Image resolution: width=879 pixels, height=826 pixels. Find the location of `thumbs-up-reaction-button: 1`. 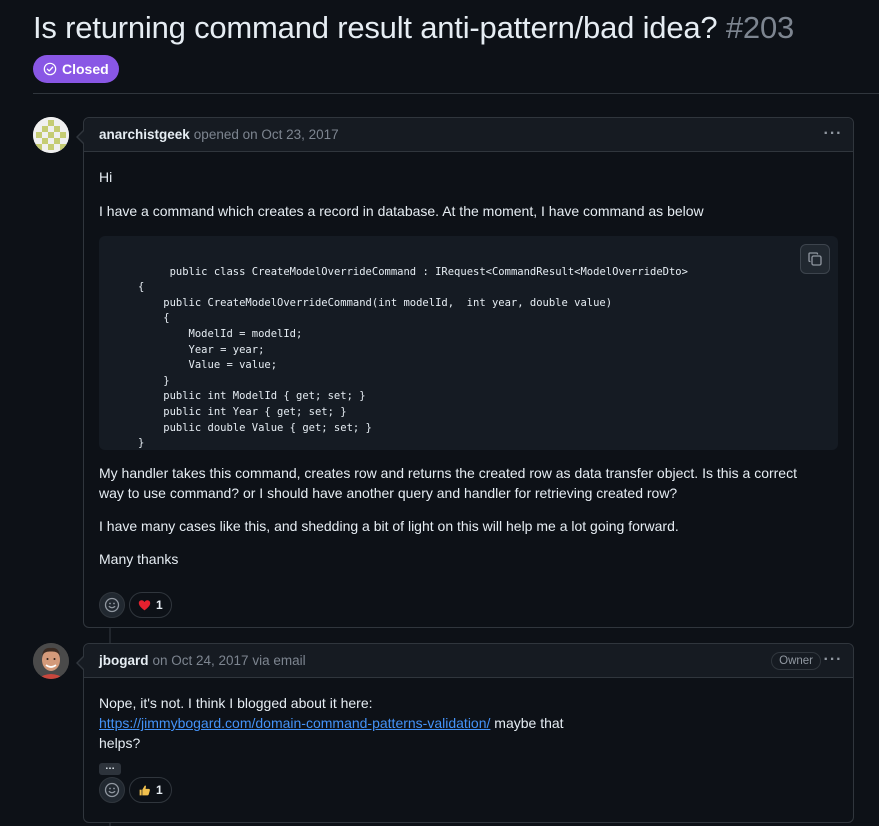

thumbs-up-reaction-button: 1 is located at coordinates (150, 790).